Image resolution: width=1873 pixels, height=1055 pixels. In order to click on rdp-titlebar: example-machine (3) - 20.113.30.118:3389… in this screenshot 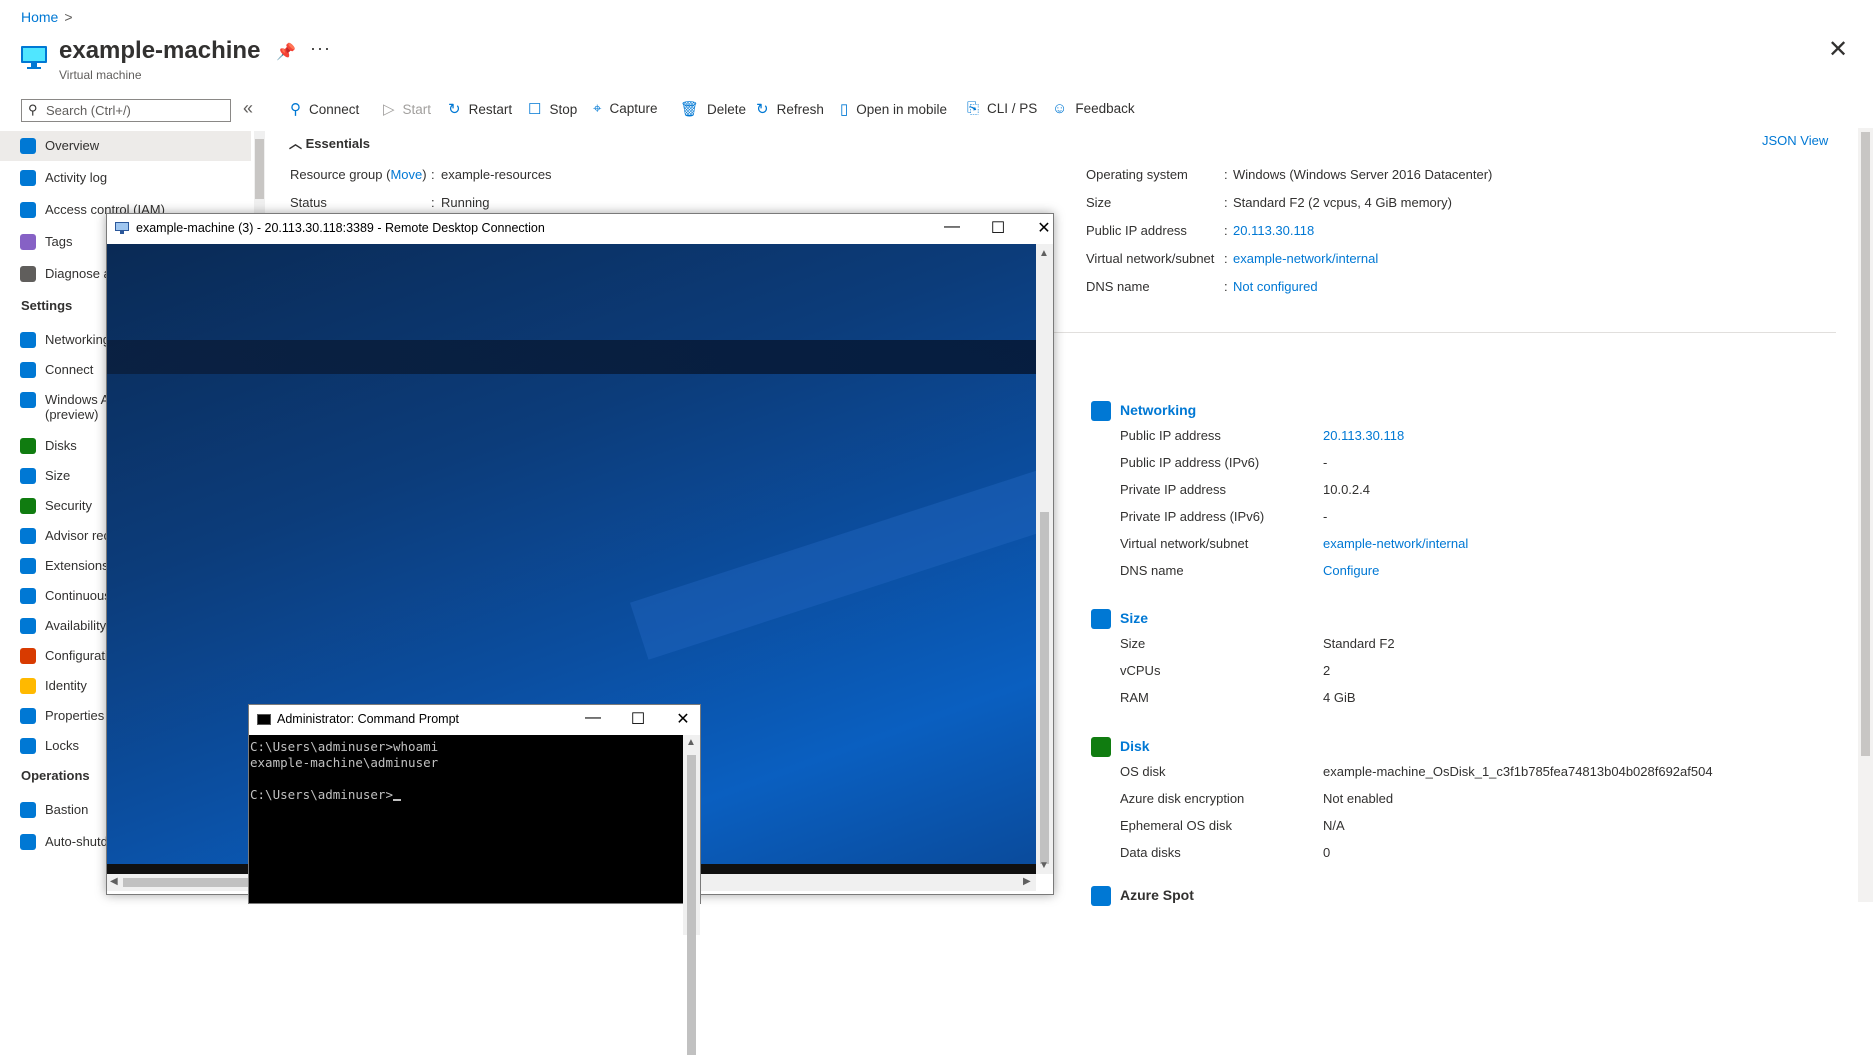, I will do `click(580, 229)`.